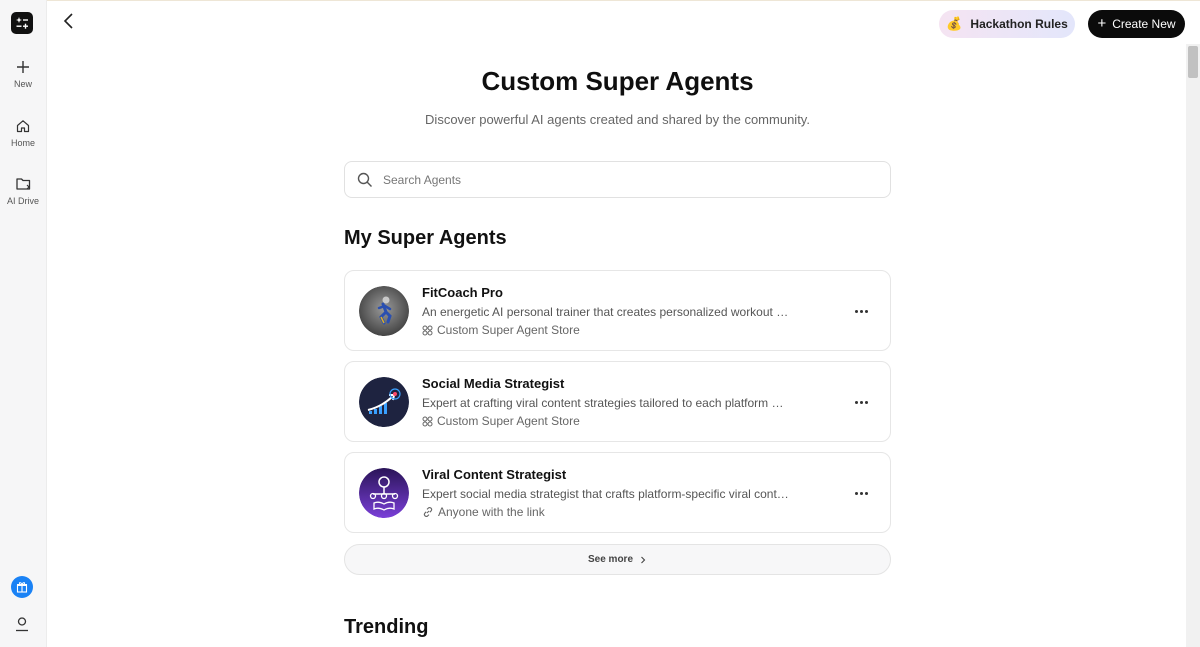 Image resolution: width=1200 pixels, height=647 pixels. Describe the element at coordinates (623, 0) in the screenshot. I see `top-border` at that location.